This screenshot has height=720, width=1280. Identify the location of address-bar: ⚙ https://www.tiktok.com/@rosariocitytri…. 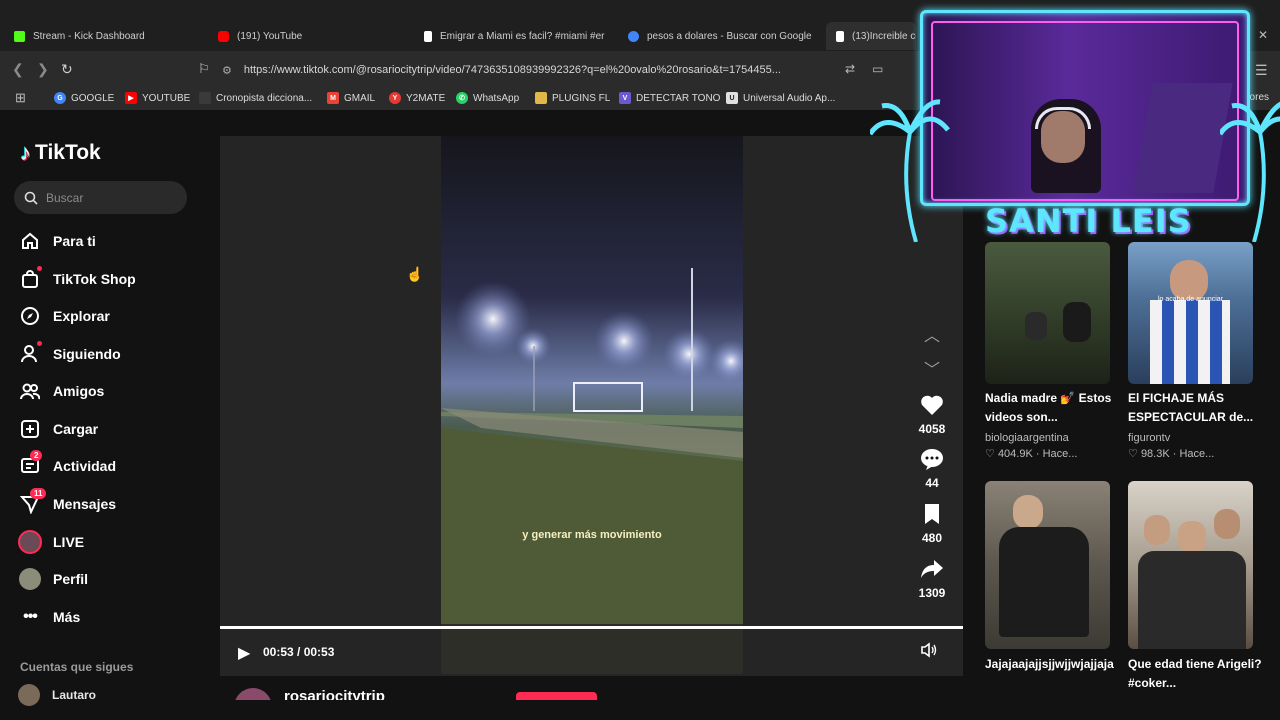
(532, 70).